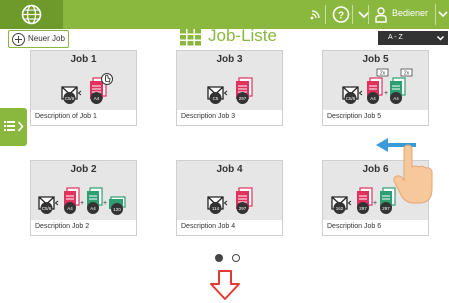 The width and height of the screenshot is (449, 303). I want to click on job-card-job-1: Job 1 C5/6 A4 Description of Job 1, so click(83, 88).